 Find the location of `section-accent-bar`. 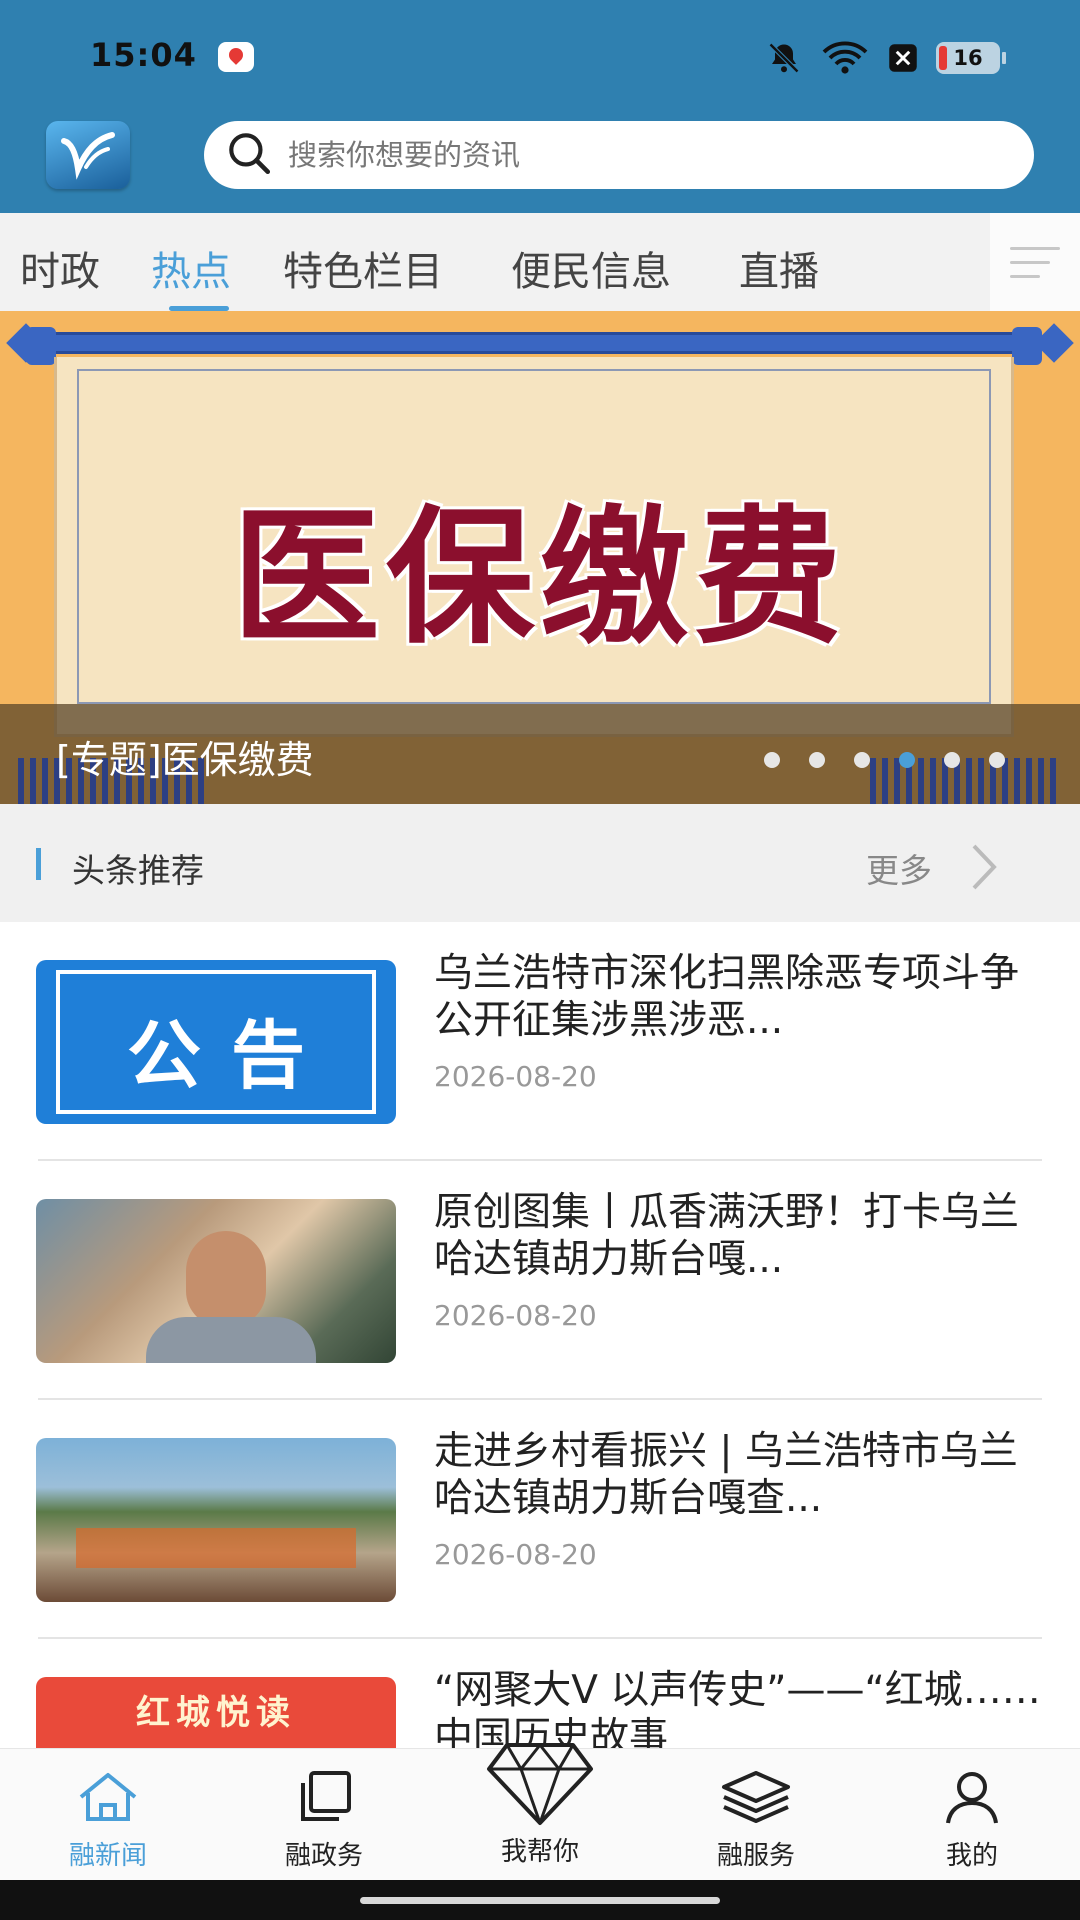

section-accent-bar is located at coordinates (38, 864).